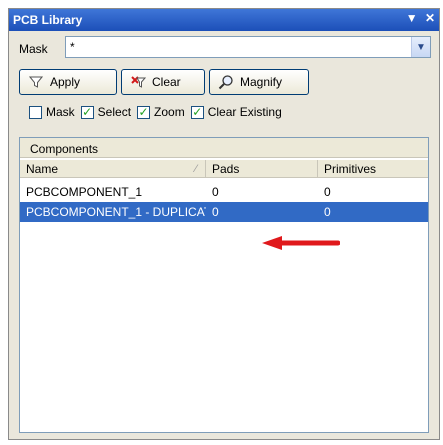 The height and width of the screenshot is (445, 443). What do you see at coordinates (35, 112) in the screenshot?
I see `mask-checkbox` at bounding box center [35, 112].